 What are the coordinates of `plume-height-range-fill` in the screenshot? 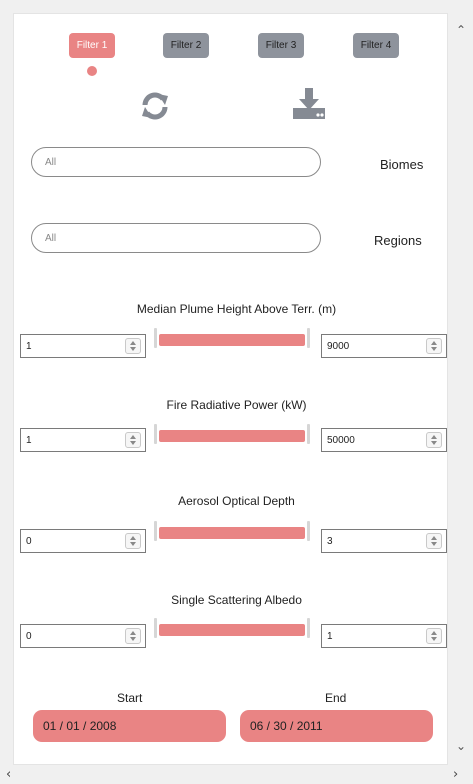 It's located at (232, 340).